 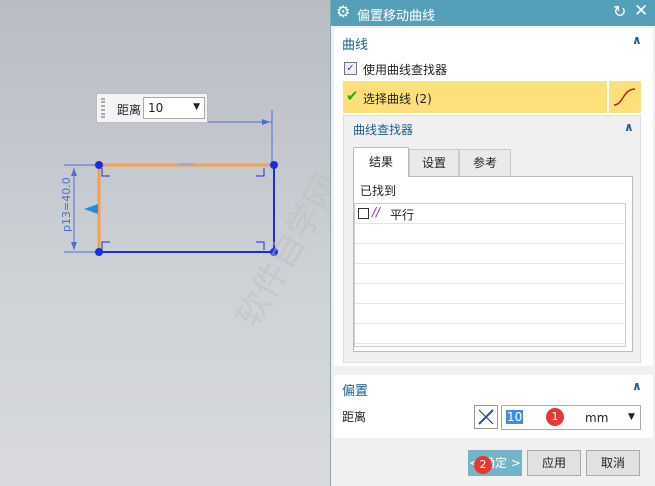 What do you see at coordinates (397, 99) in the screenshot?
I see `select-curve-label: 选择曲线 (2)` at bounding box center [397, 99].